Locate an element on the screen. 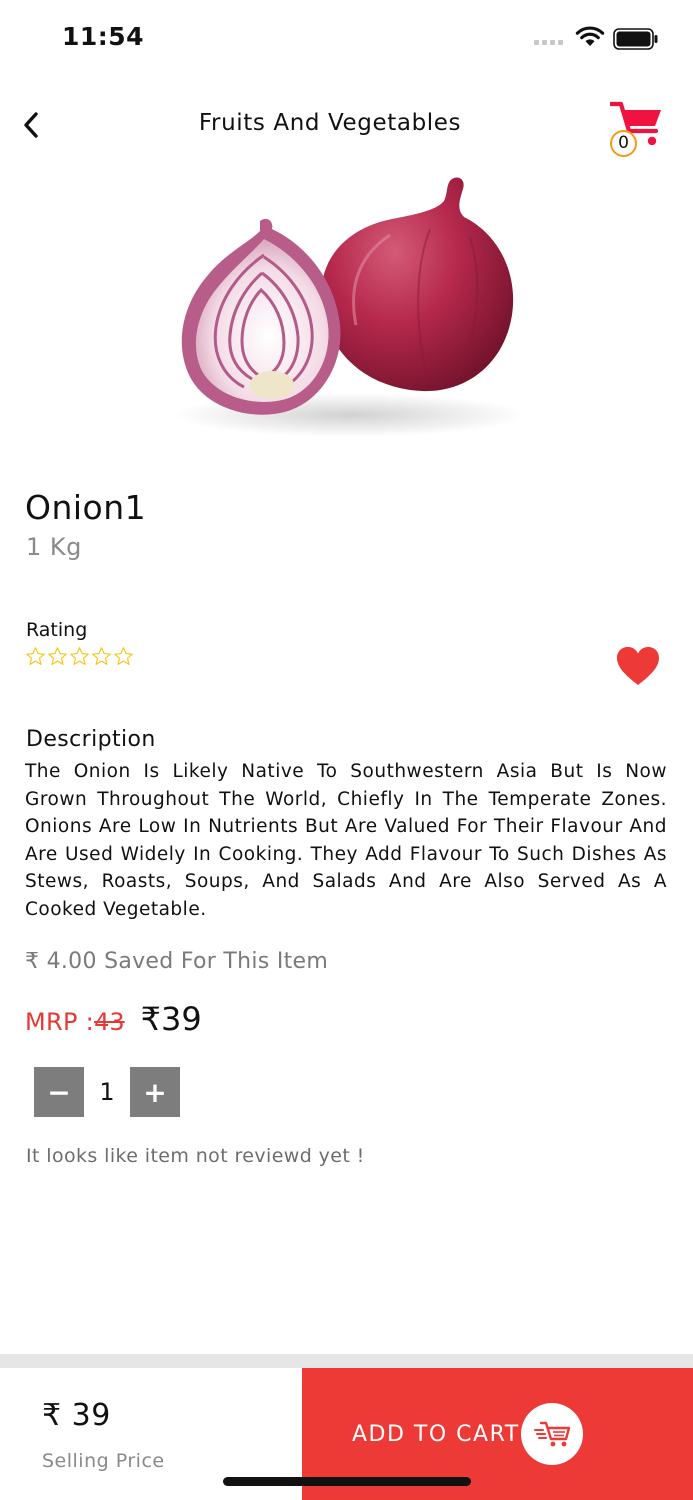 The width and height of the screenshot is (693, 1500). price-row: MRP : 43 ₹39 is located at coordinates (113, 1019).